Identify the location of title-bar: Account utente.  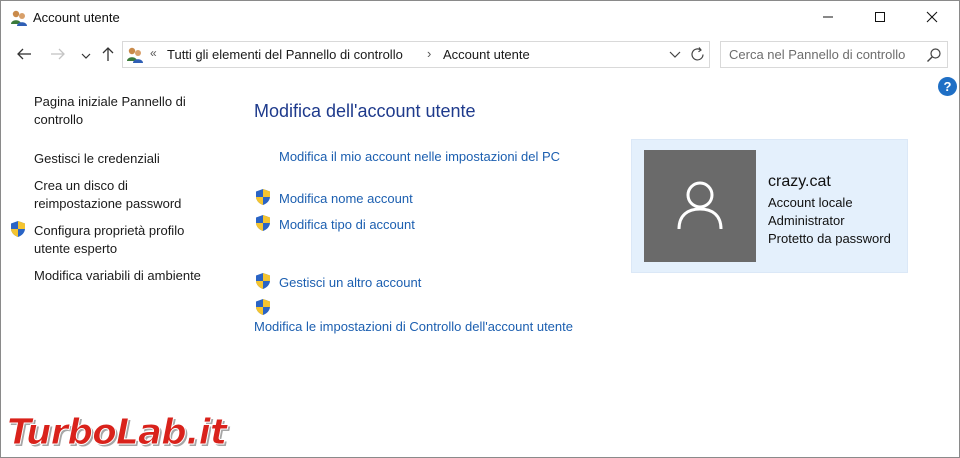
(480, 18).